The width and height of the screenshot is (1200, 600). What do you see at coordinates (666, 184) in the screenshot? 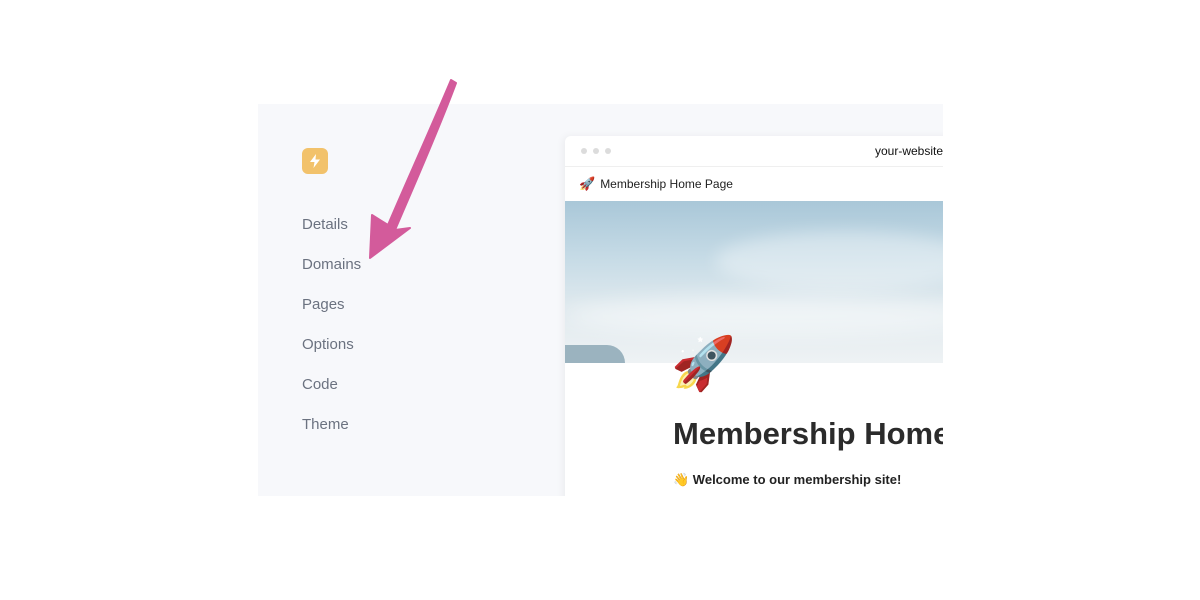
I see `tab-title: Membership Home Page` at bounding box center [666, 184].